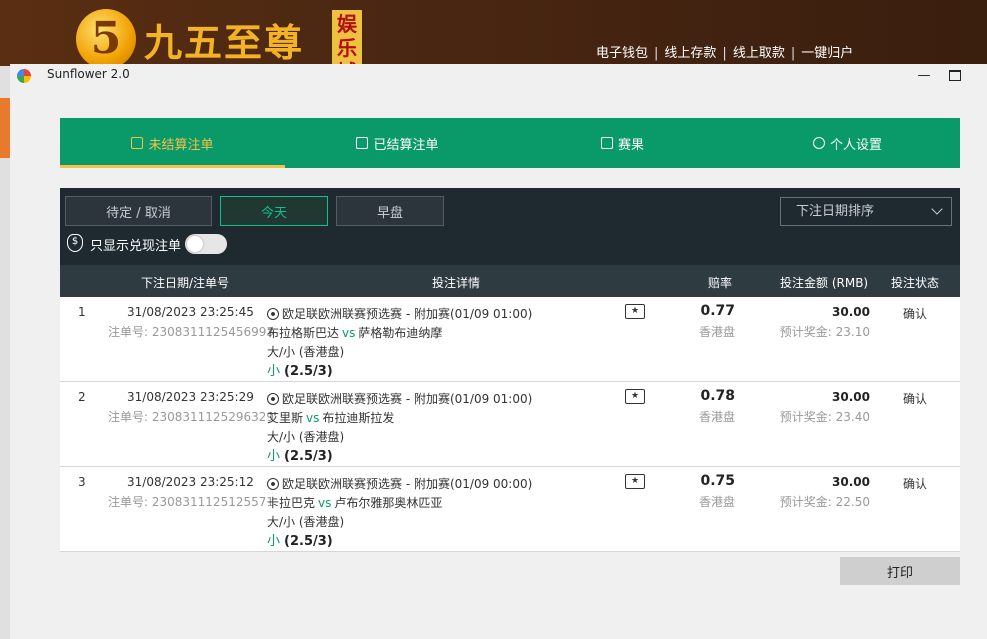  Describe the element at coordinates (390, 211) in the screenshot. I see `filter-early-button: 早盘` at that location.